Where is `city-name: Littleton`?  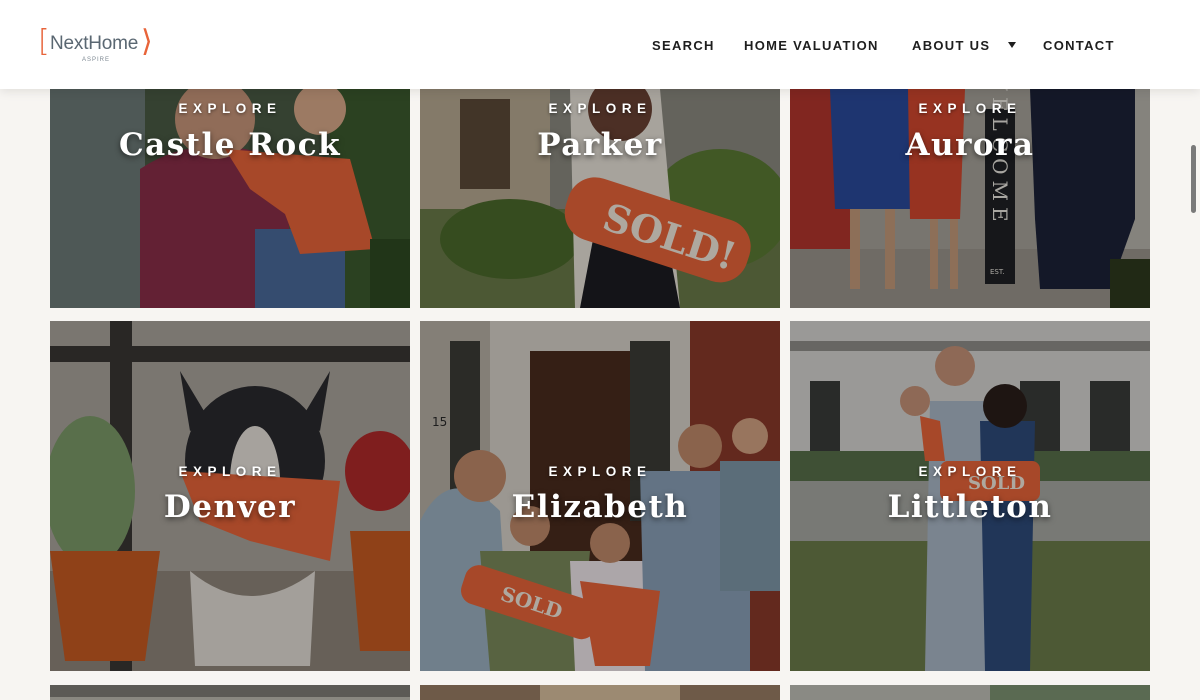
city-name: Littleton is located at coordinates (970, 507).